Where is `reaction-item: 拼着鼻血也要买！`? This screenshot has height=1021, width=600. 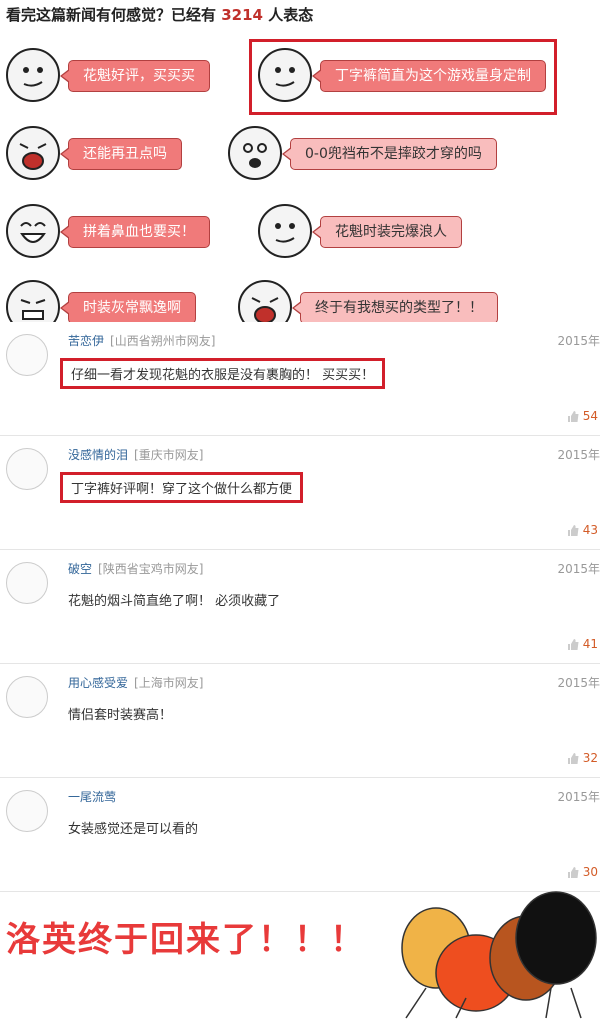 reaction-item: 拼着鼻血也要买！ is located at coordinates (121, 233).